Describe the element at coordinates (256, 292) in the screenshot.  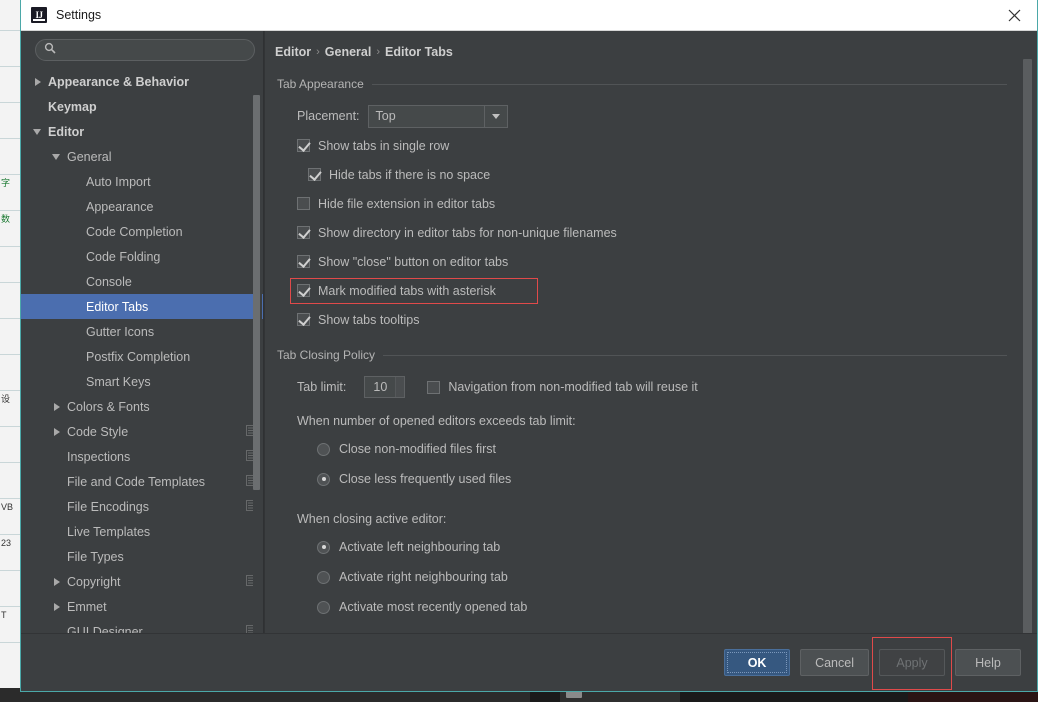
I see `sidebar-scrollbar-thumb` at that location.